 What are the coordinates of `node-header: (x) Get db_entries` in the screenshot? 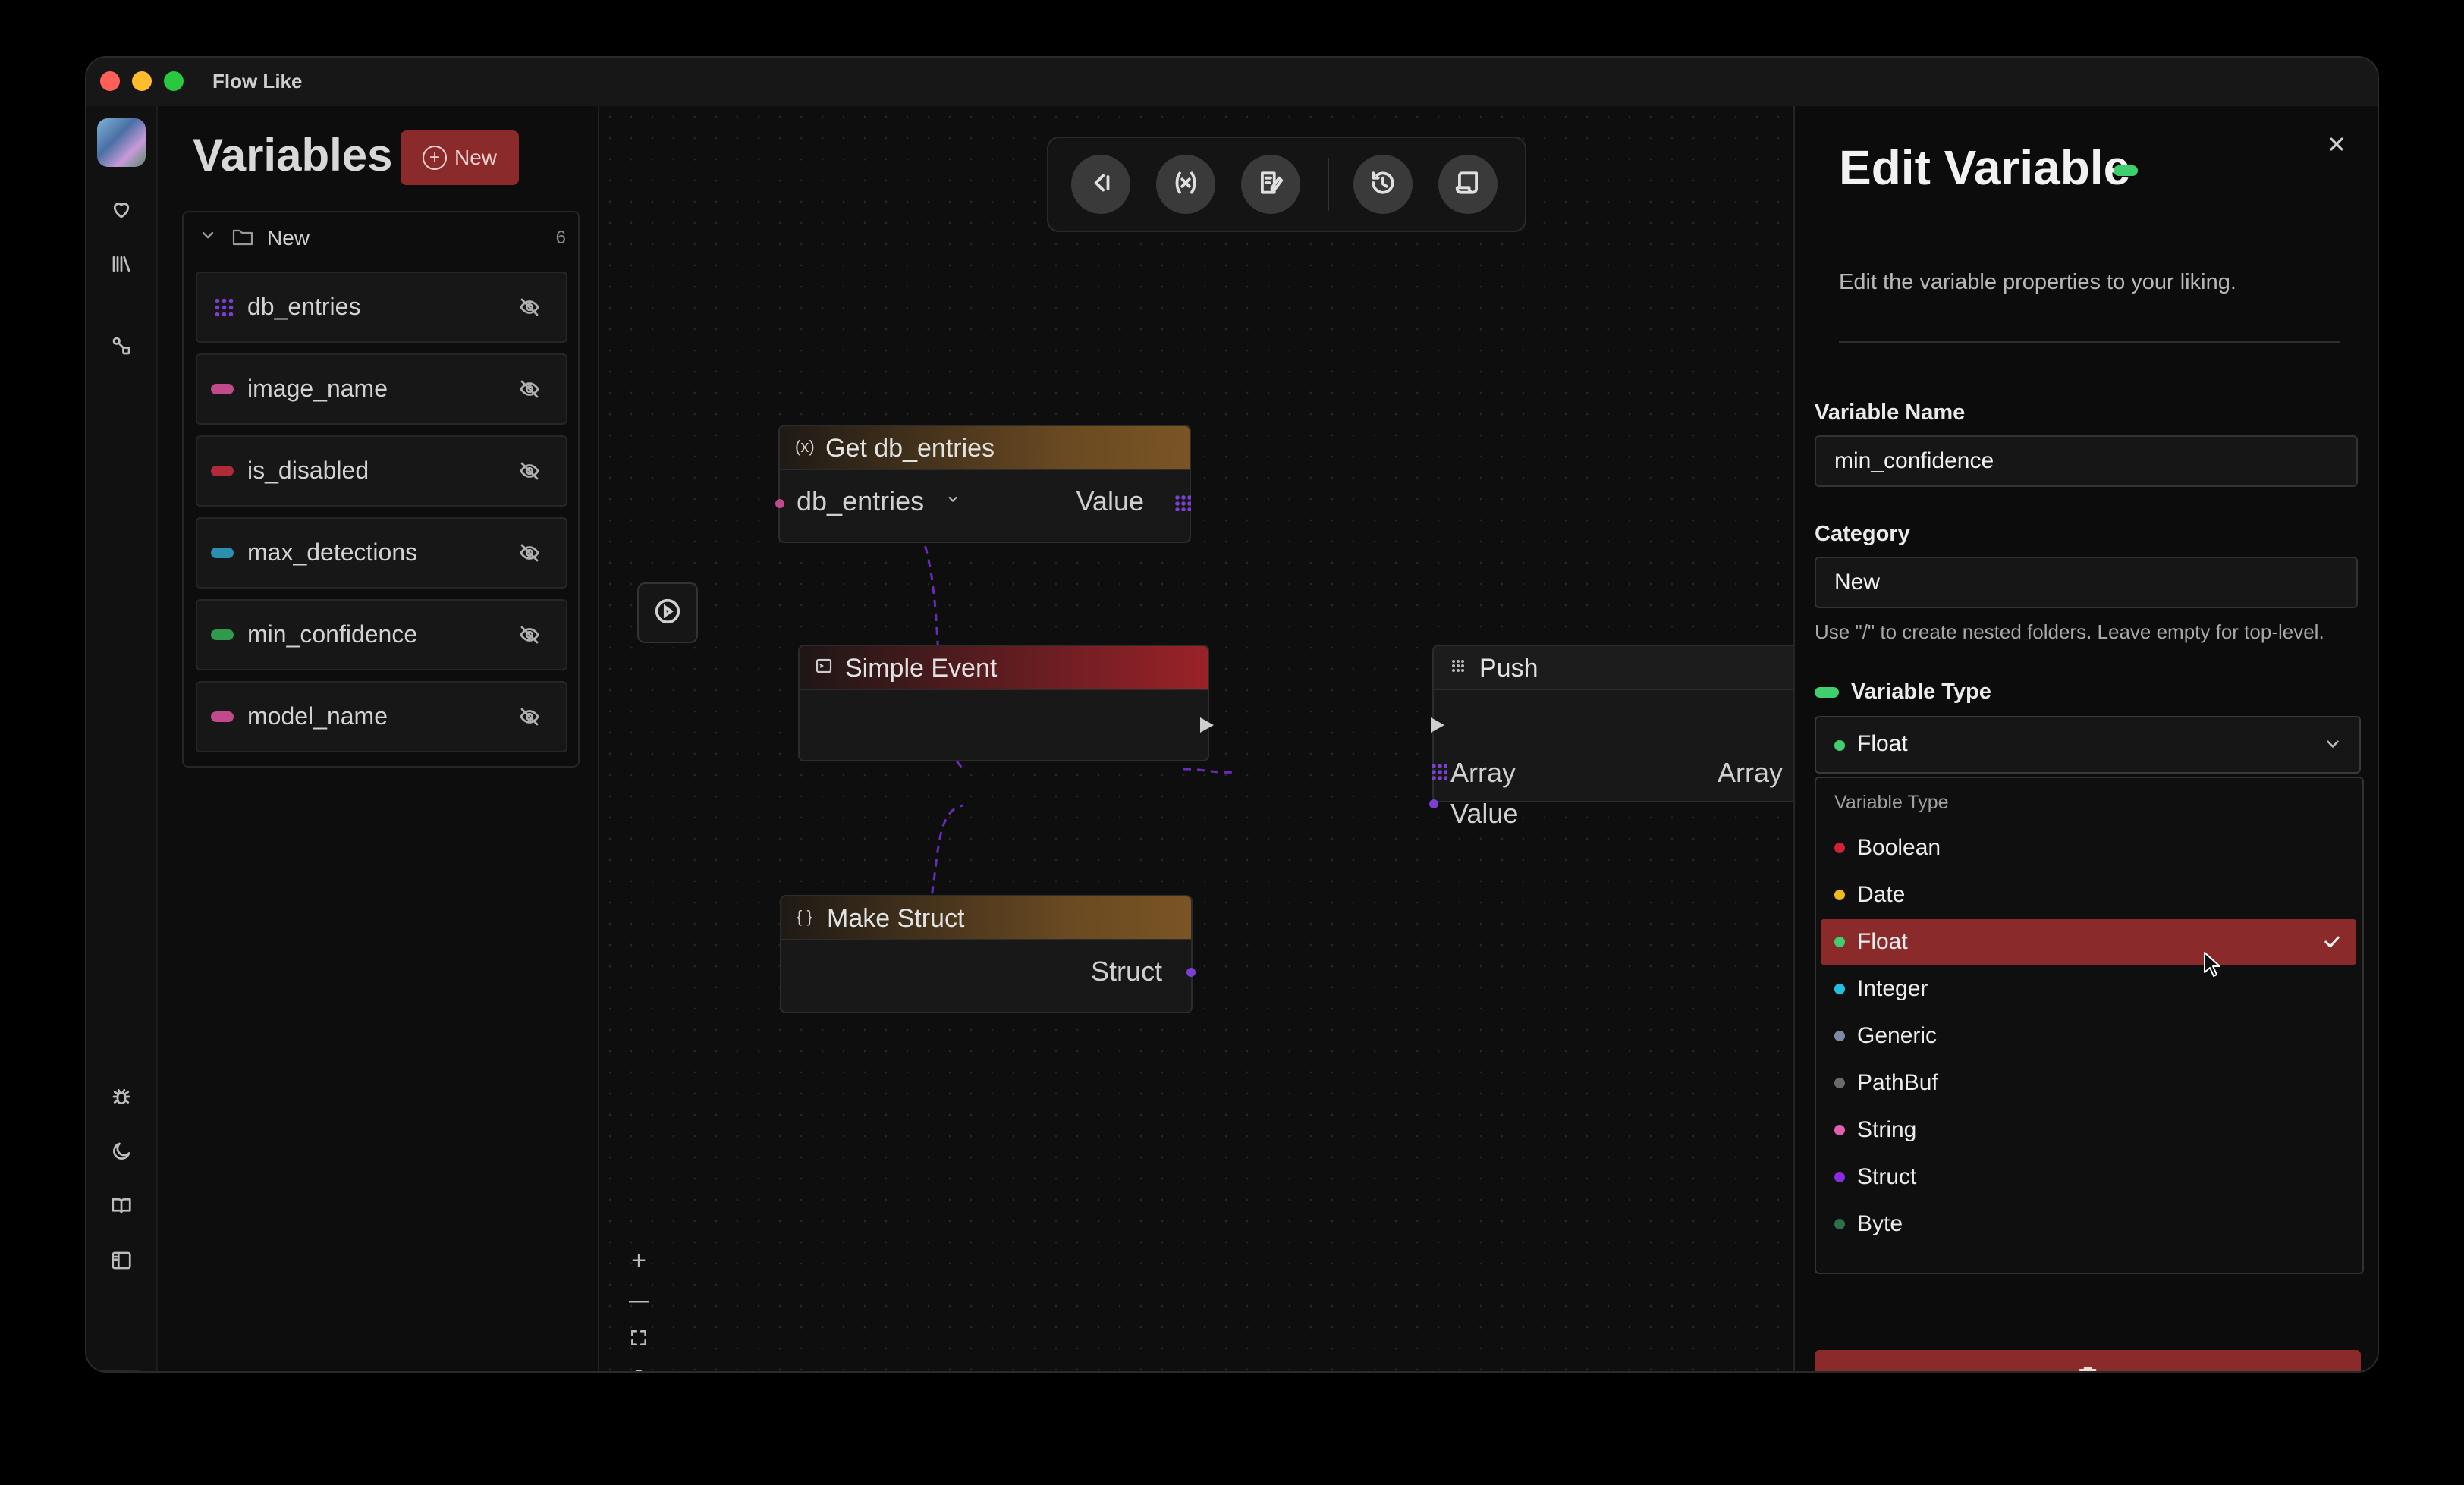 It's located at (985, 448).